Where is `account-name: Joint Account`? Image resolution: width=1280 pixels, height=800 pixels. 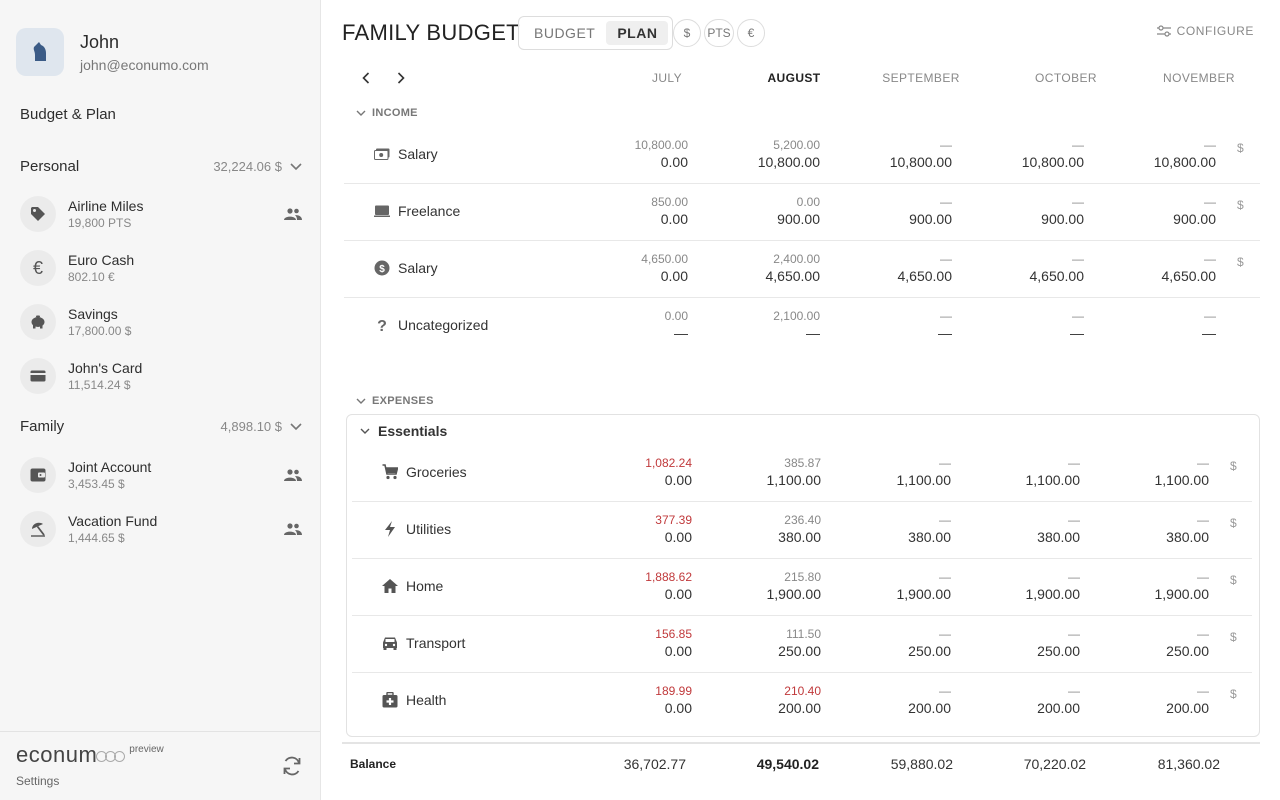
account-name: Joint Account is located at coordinates (110, 467).